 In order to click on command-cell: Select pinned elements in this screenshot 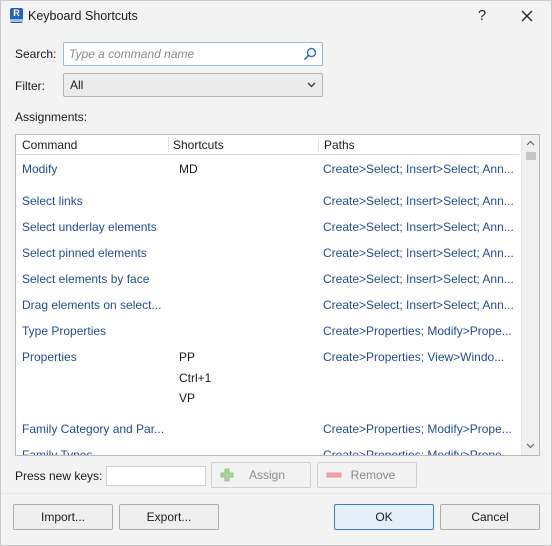, I will do `click(84, 253)`.